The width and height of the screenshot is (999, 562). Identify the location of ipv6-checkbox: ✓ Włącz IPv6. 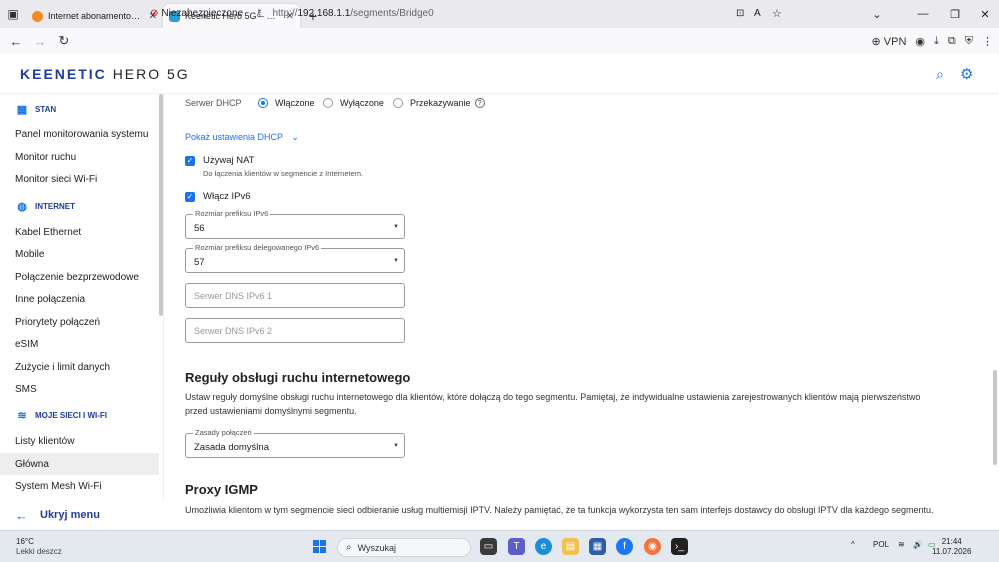
(218, 196).